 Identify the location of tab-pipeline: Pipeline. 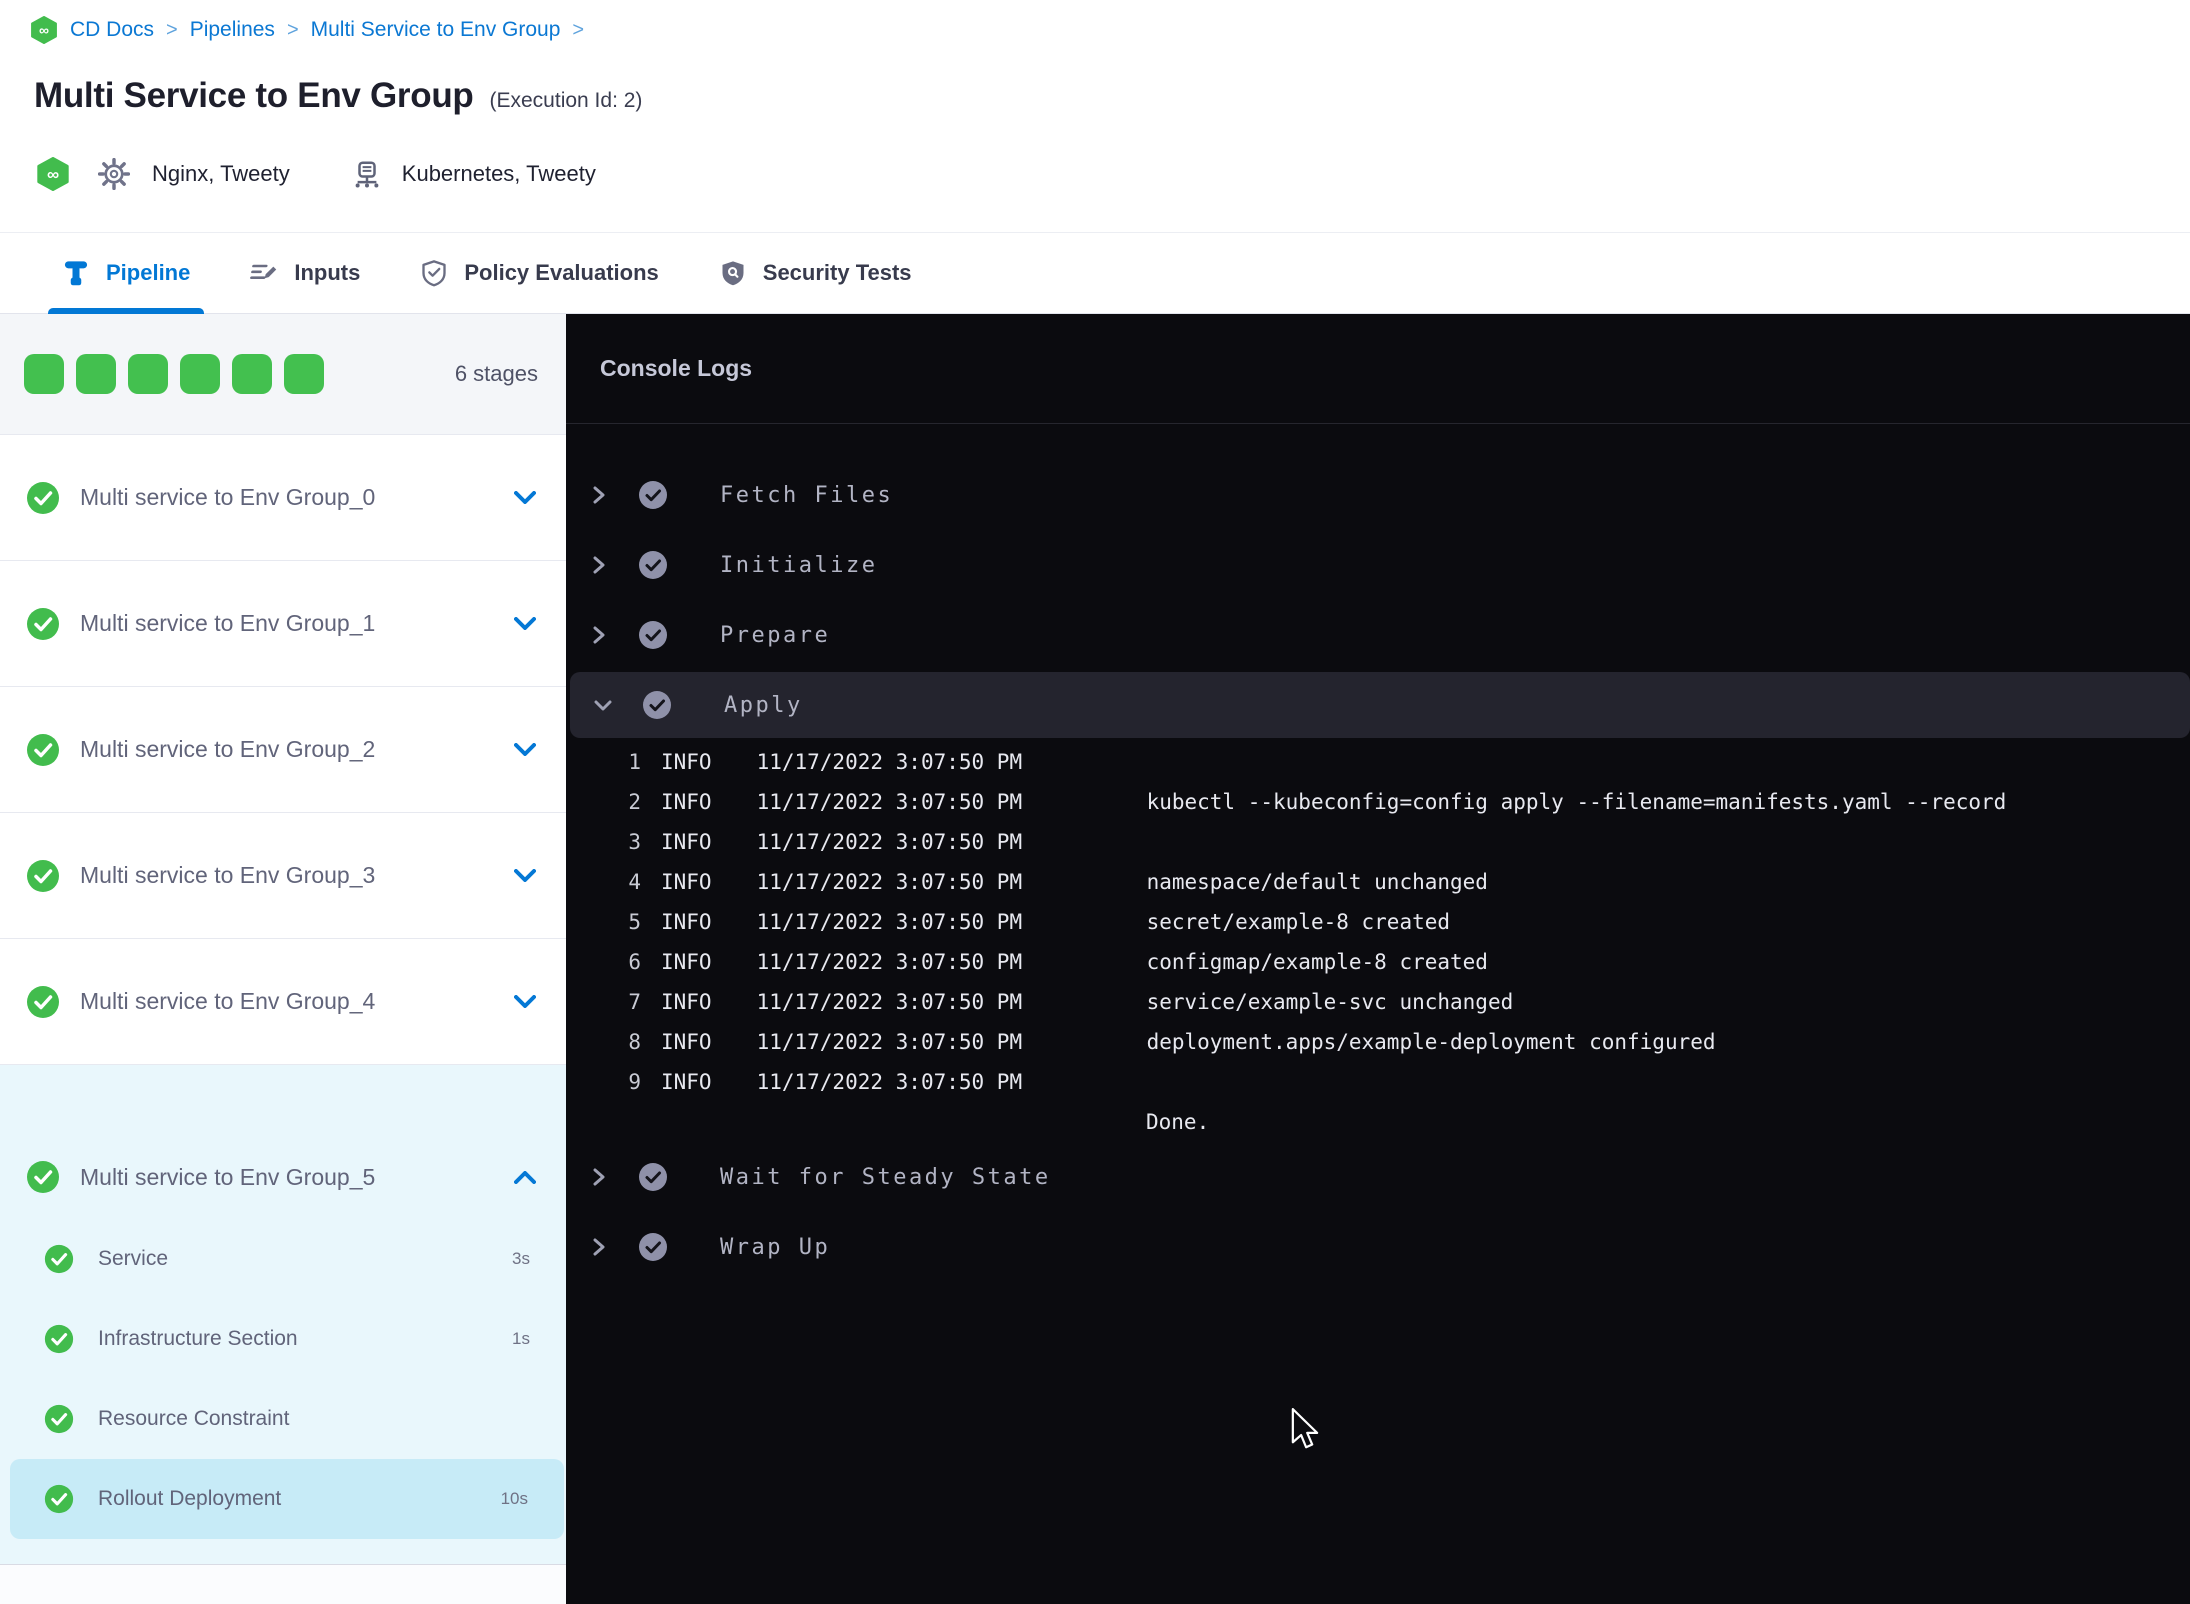
(126, 273).